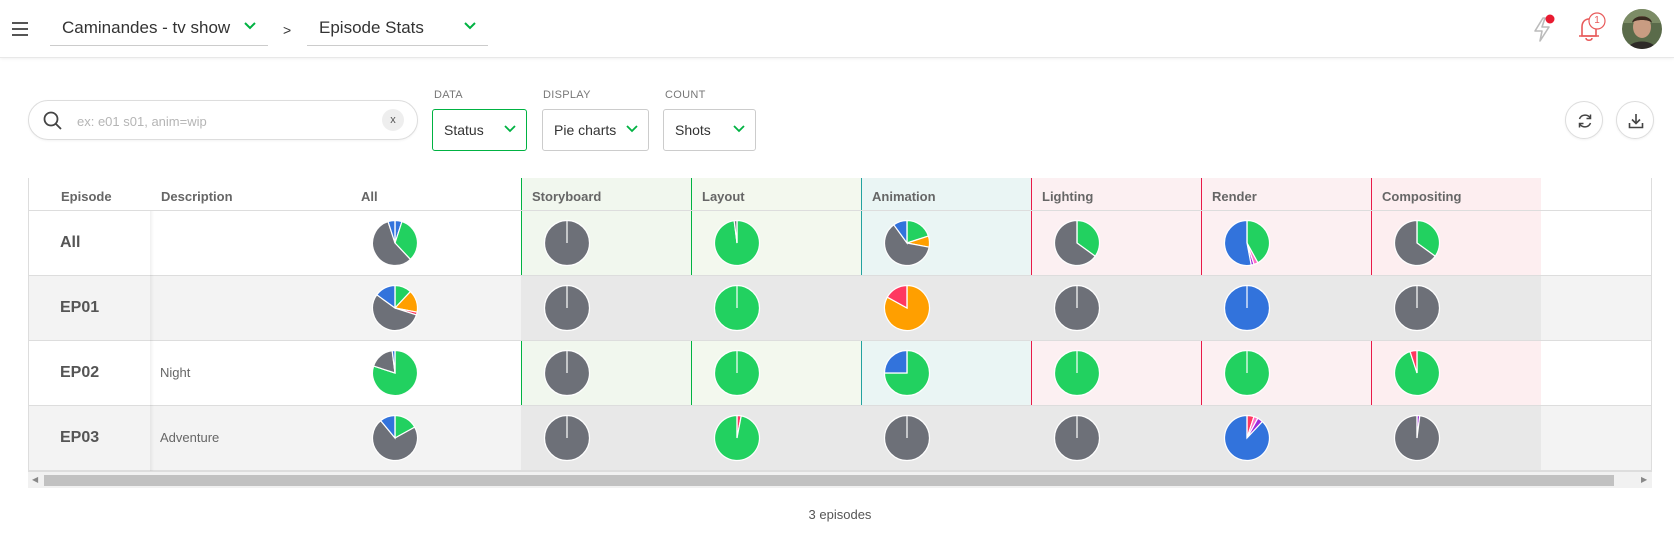 The width and height of the screenshot is (1674, 549). I want to click on production-name: Caminandes - tv show, so click(146, 27).